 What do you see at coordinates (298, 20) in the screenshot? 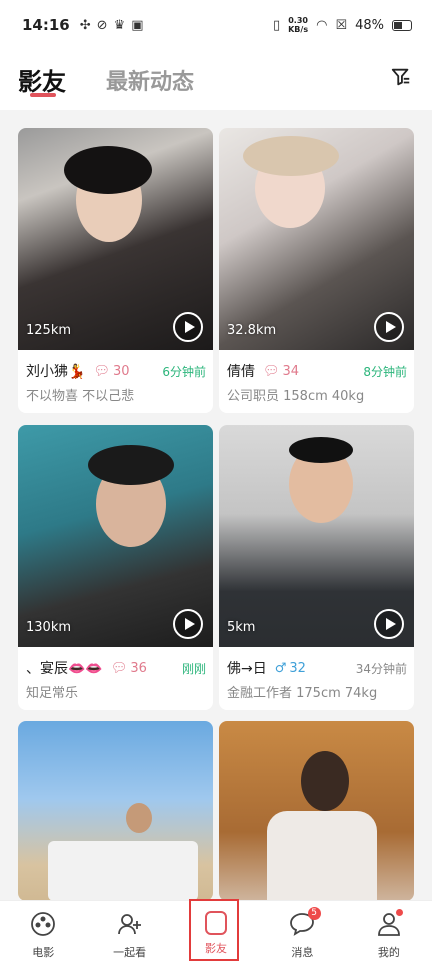
I see `net-speed-value: 0.30` at bounding box center [298, 20].